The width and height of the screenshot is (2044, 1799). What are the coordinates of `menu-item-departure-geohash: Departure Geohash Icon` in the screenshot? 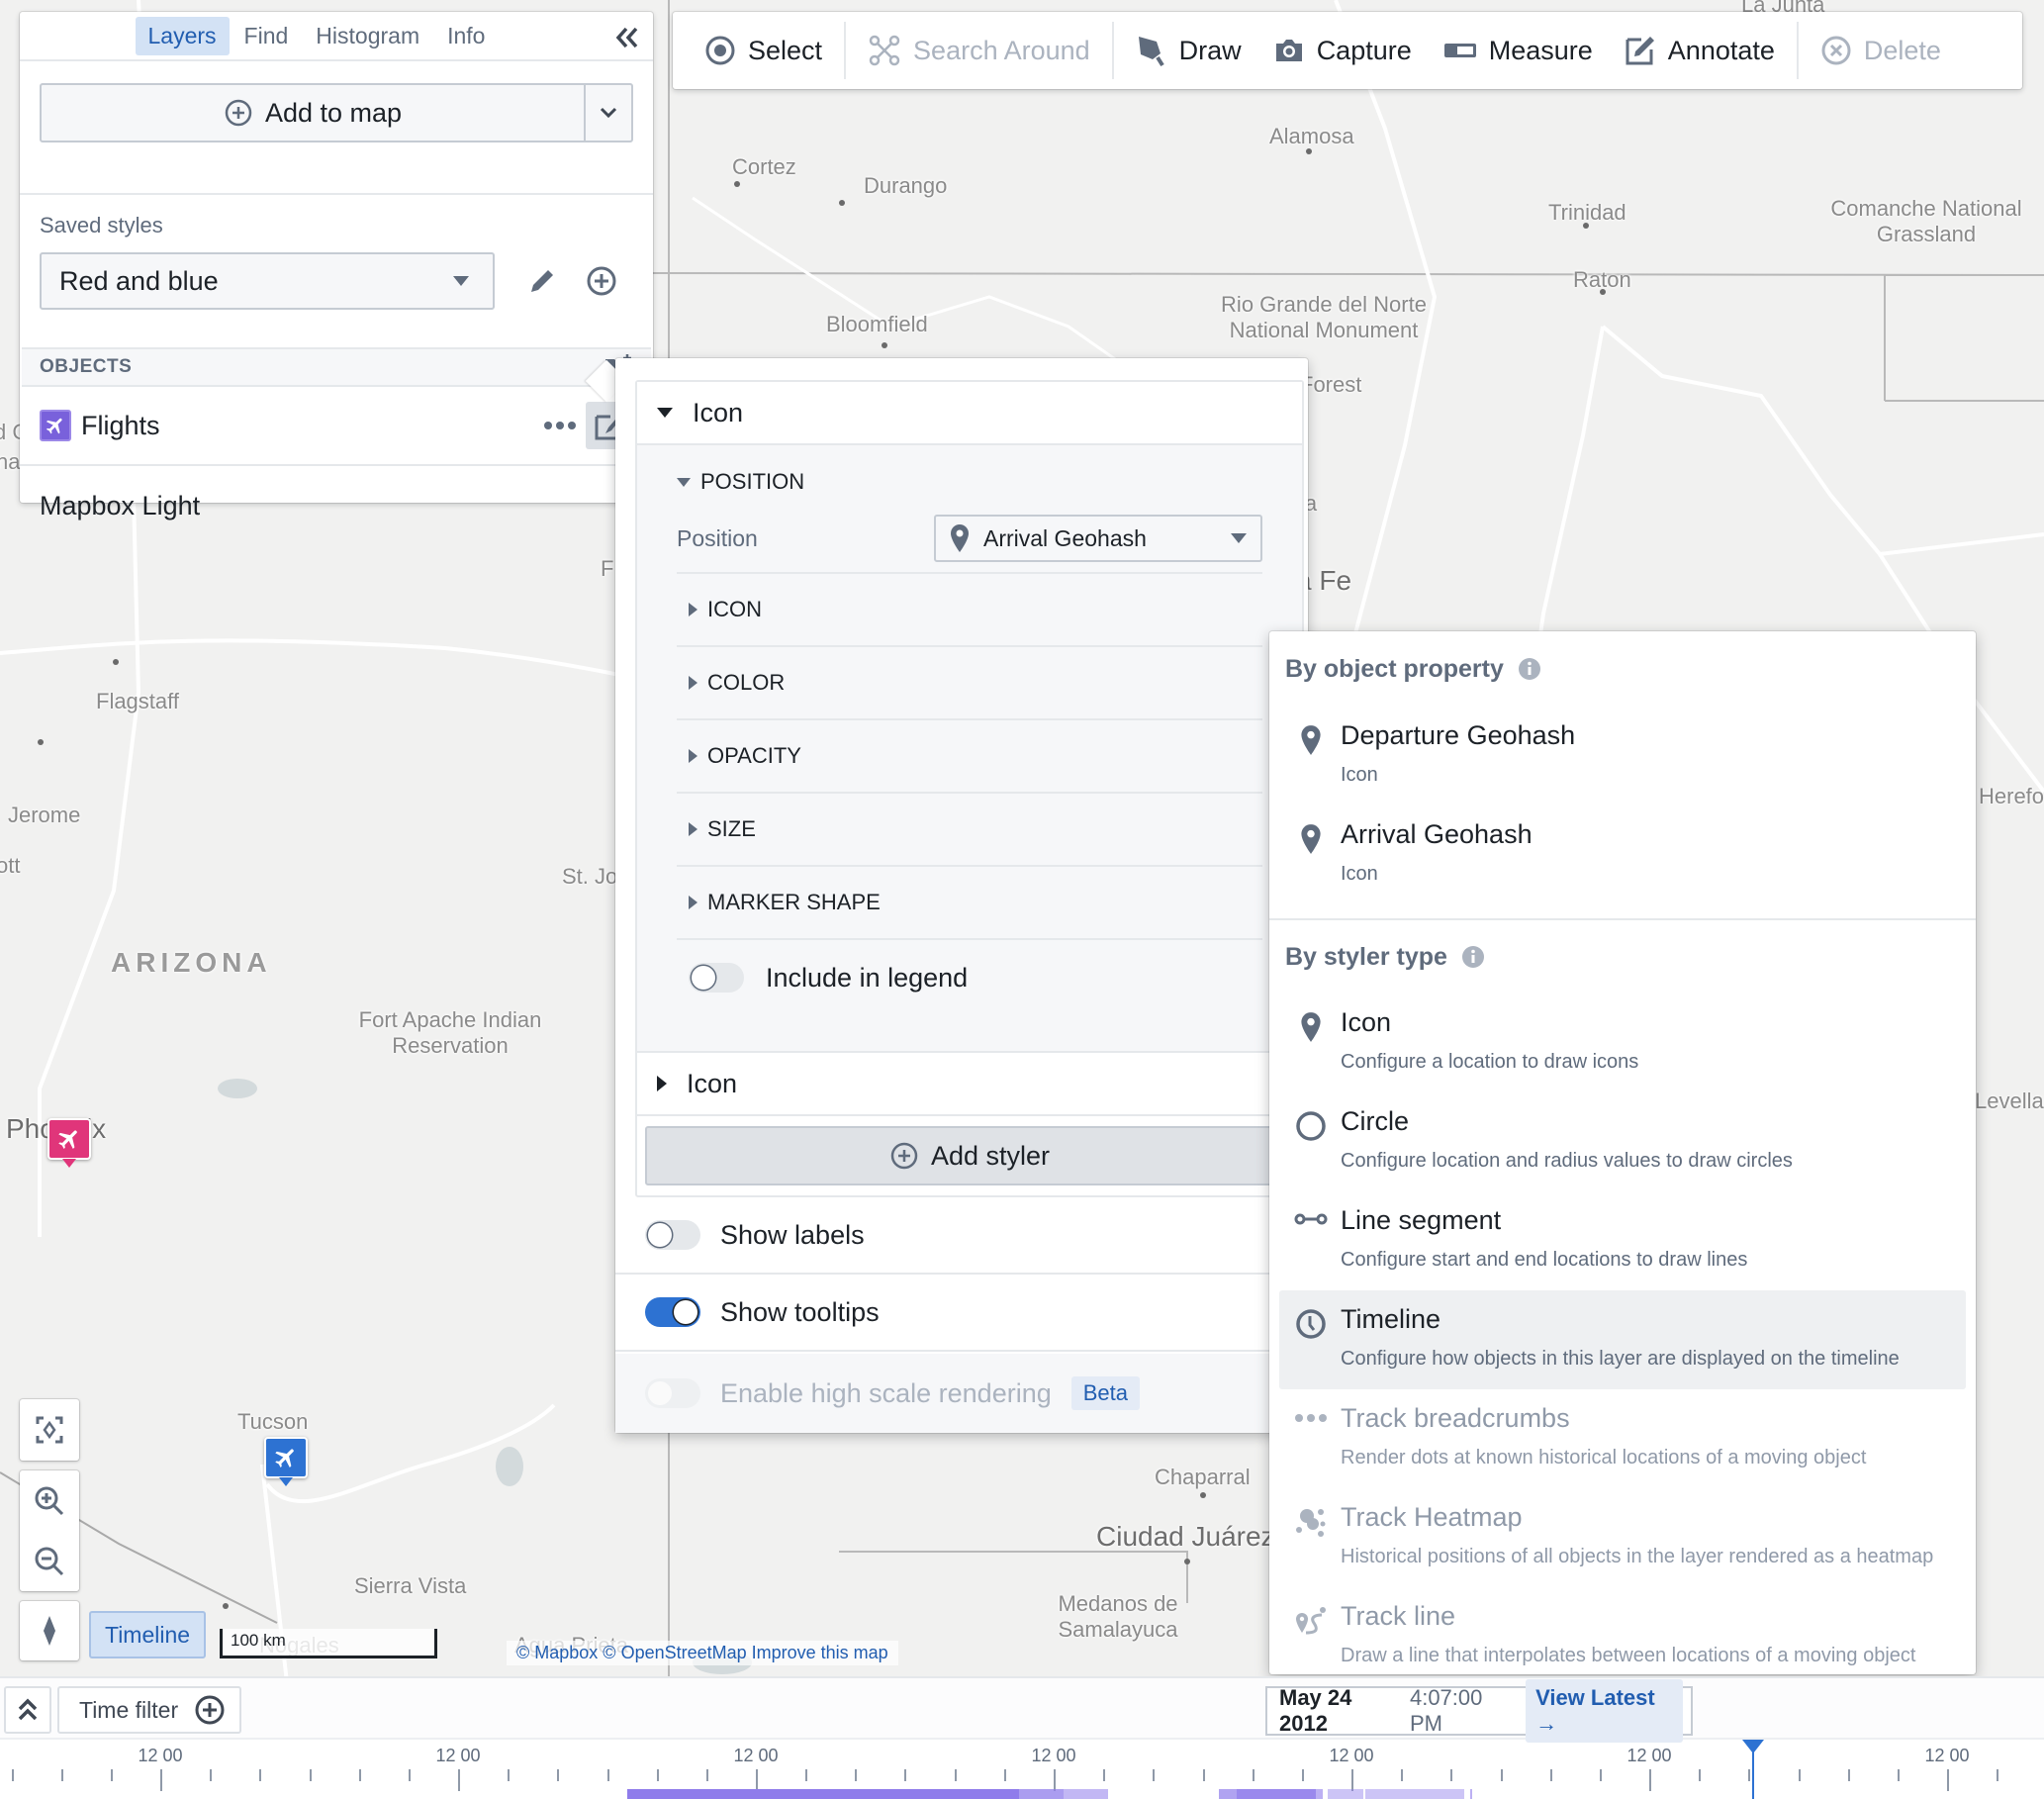 It's located at (1622, 756).